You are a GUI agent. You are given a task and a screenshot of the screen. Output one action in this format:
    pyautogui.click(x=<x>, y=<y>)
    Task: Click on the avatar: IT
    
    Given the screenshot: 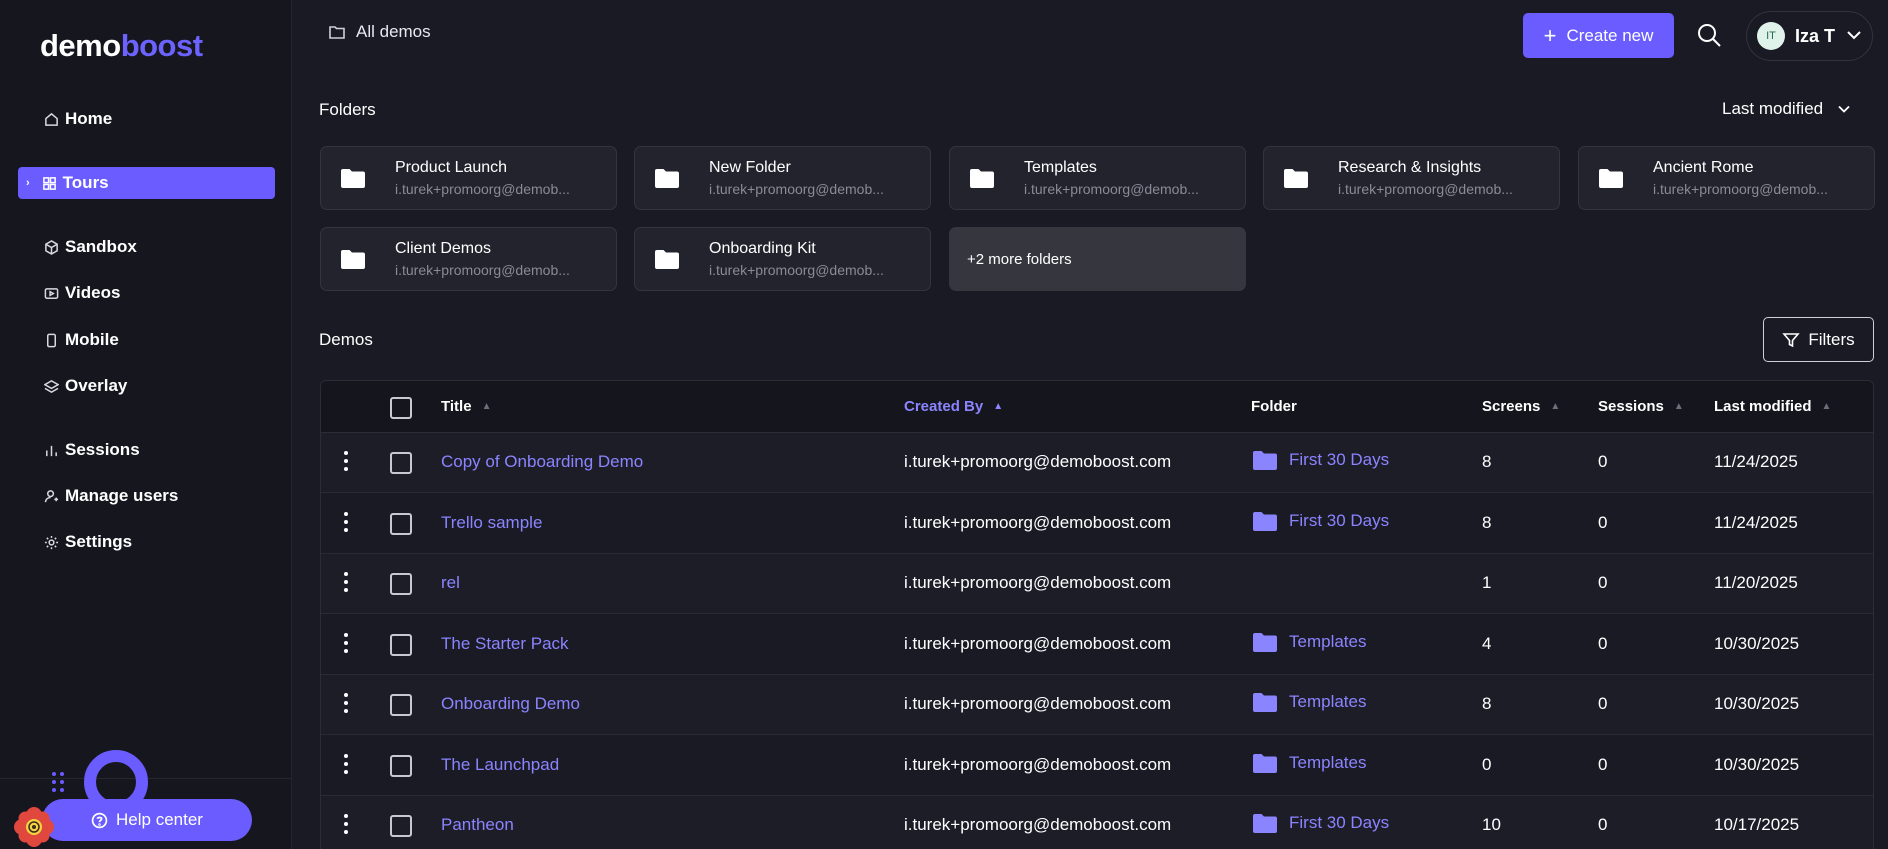 What is the action you would take?
    pyautogui.click(x=1771, y=36)
    